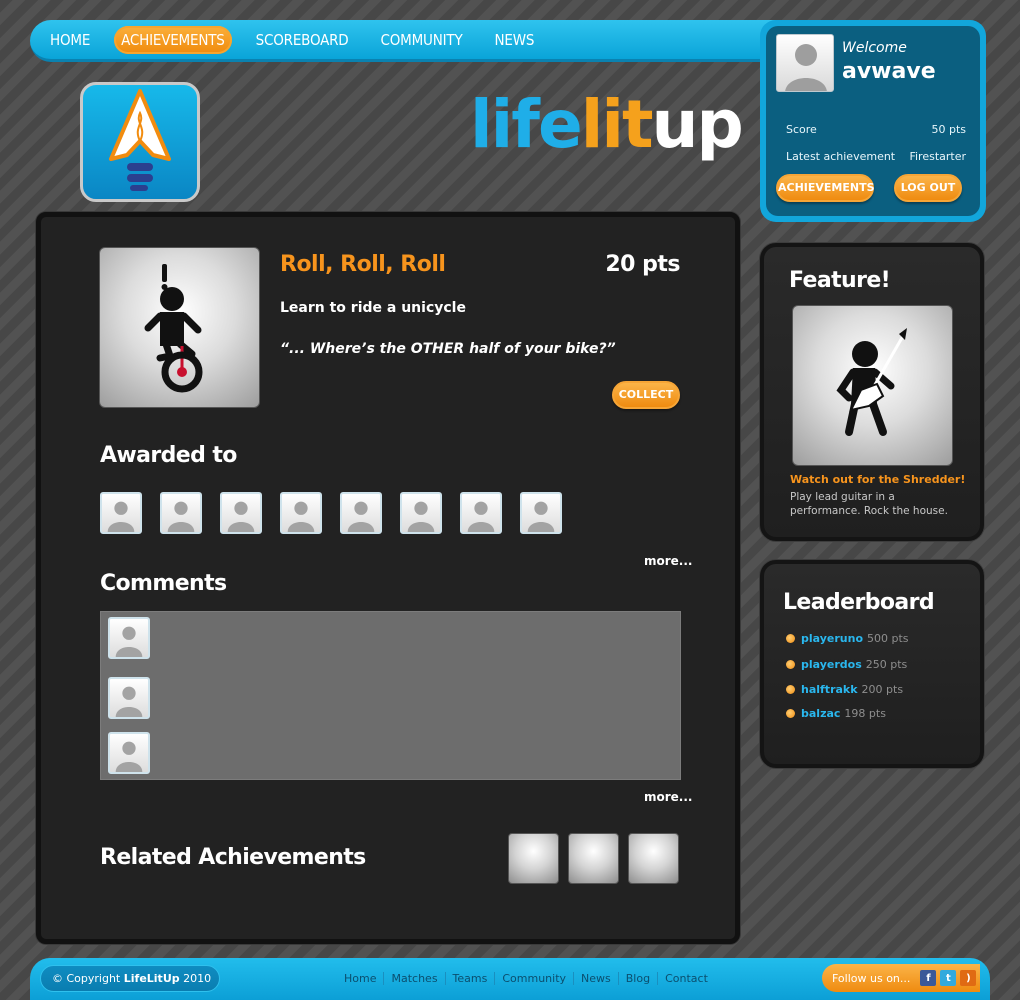 This screenshot has height=1000, width=1020. I want to click on copyright: © Copyright LifeLitUp 2010, so click(130, 978).